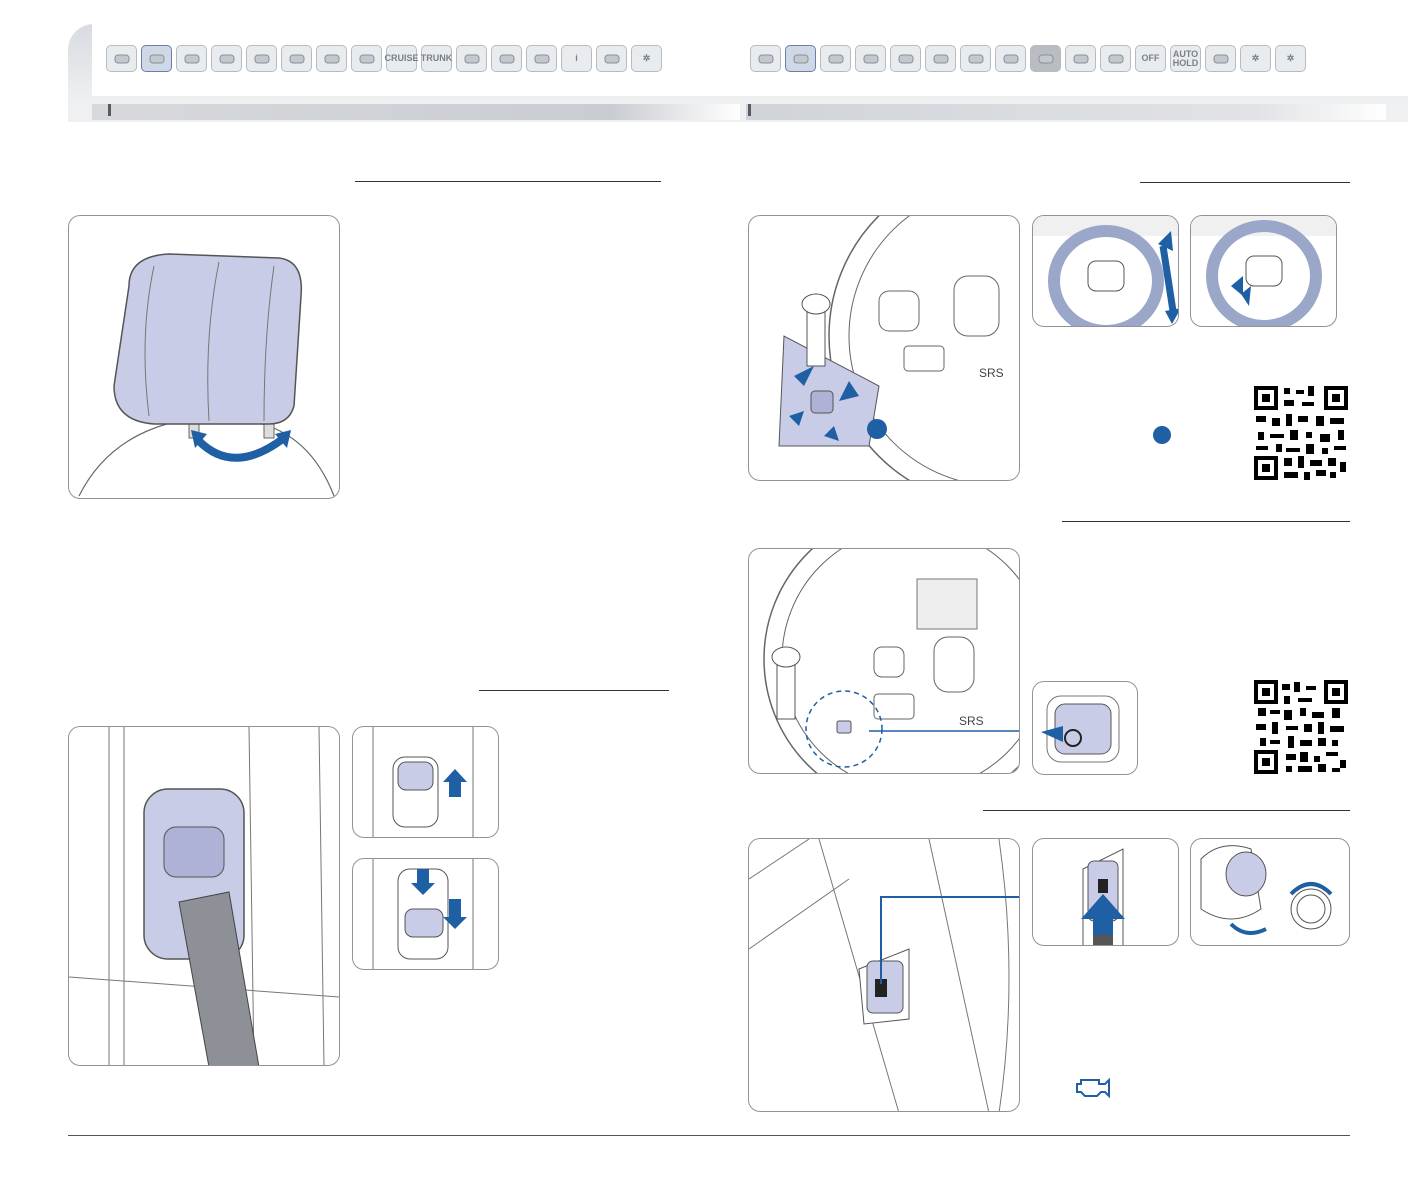 This screenshot has width=1418, height=1192. Describe the element at coordinates (1115, 58) in the screenshot. I see `fuel-icon` at that location.